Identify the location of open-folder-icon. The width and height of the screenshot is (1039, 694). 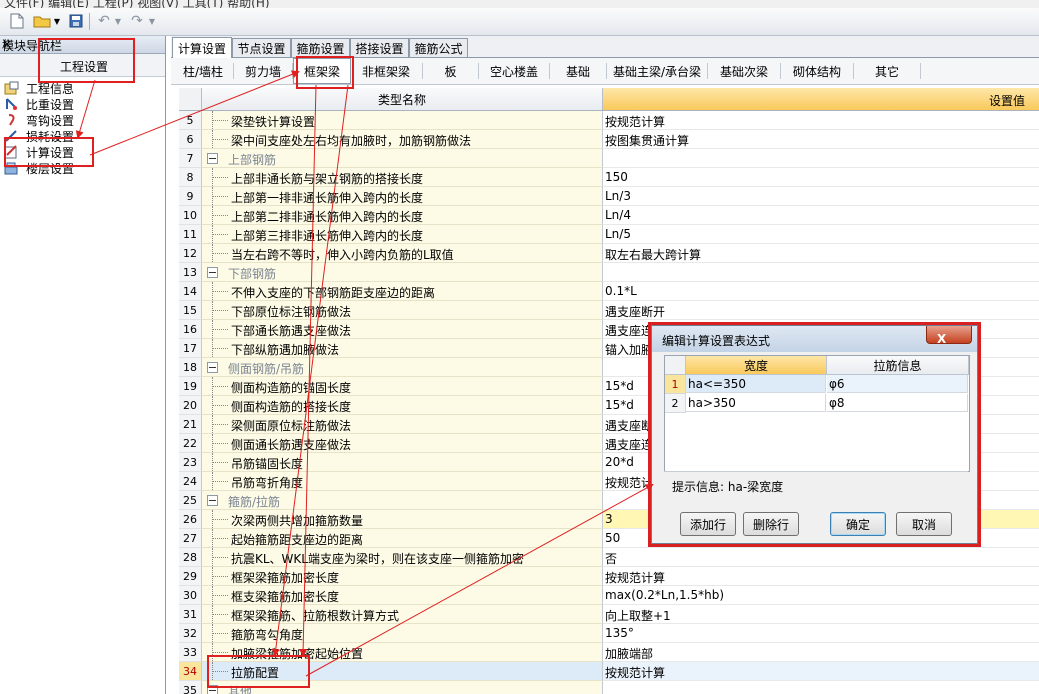
(42, 21).